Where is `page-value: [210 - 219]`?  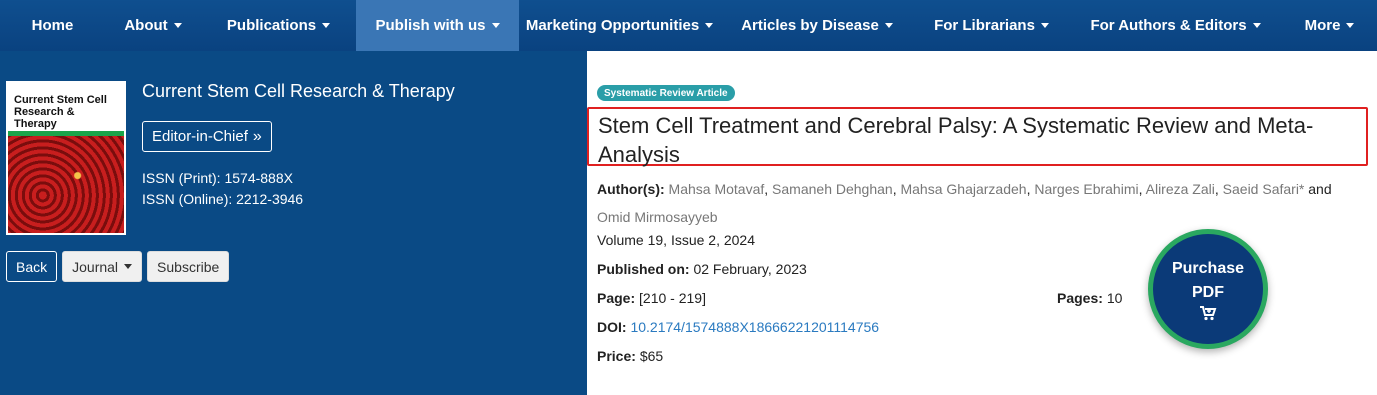
page-value: [210 - 219] is located at coordinates (672, 298).